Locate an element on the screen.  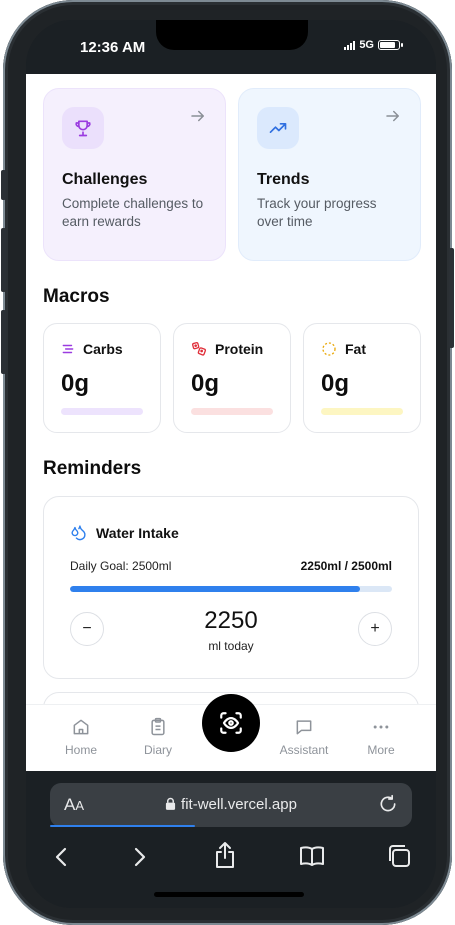
macros-heading: Macros is located at coordinates (76, 296).